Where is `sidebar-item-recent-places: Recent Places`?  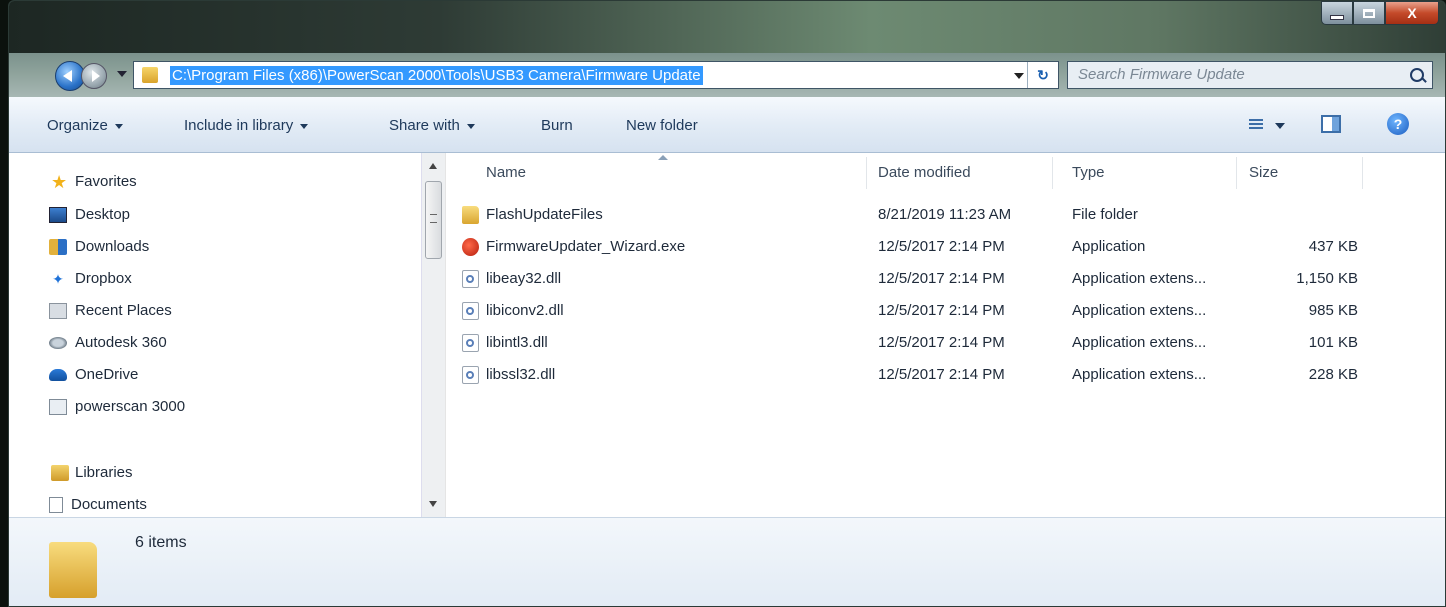 sidebar-item-recent-places: Recent Places is located at coordinates (110, 311).